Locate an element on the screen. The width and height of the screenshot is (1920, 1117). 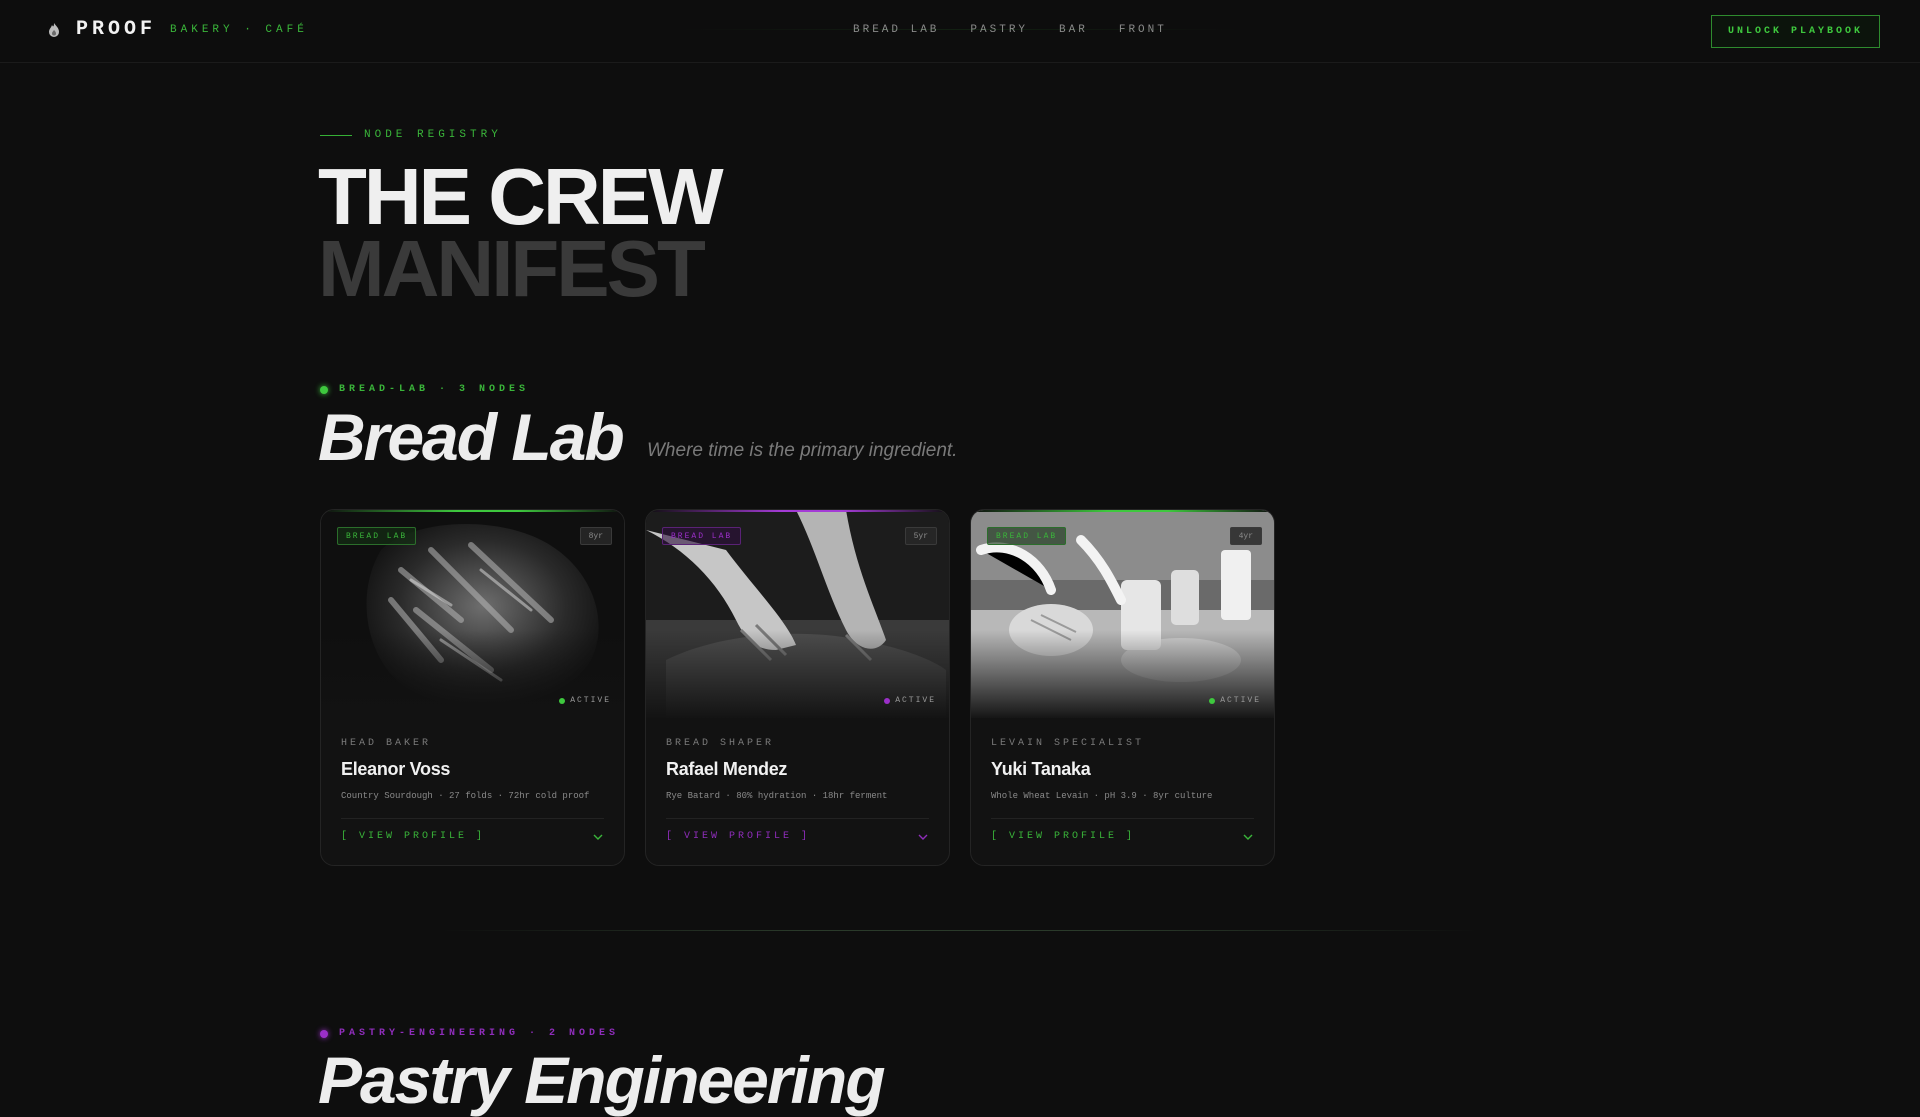
crew-name: Eleanor Voss is located at coordinates (396, 769).